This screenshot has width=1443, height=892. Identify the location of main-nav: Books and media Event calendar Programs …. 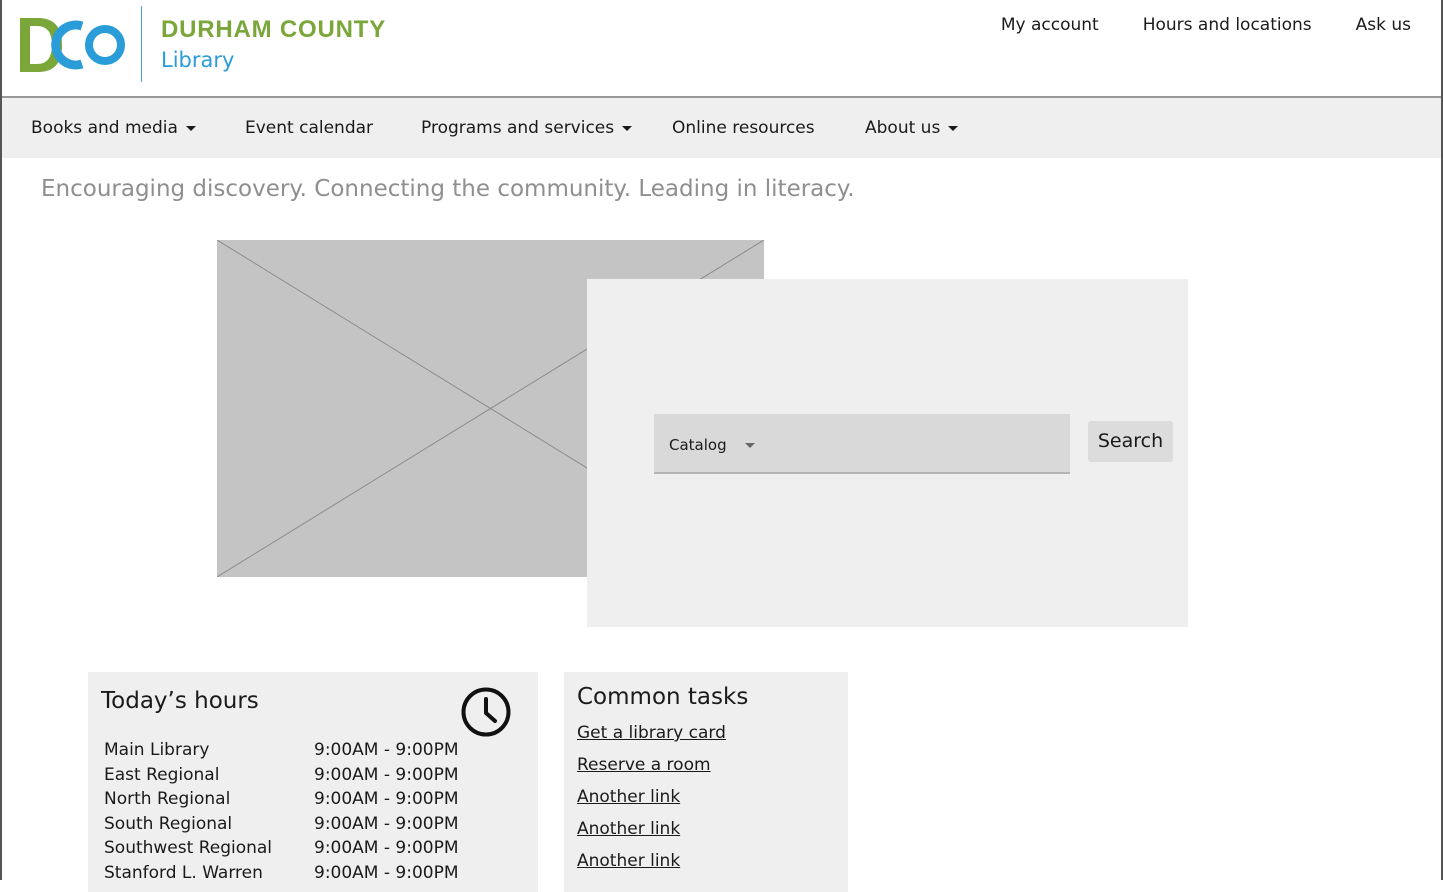
(721, 127).